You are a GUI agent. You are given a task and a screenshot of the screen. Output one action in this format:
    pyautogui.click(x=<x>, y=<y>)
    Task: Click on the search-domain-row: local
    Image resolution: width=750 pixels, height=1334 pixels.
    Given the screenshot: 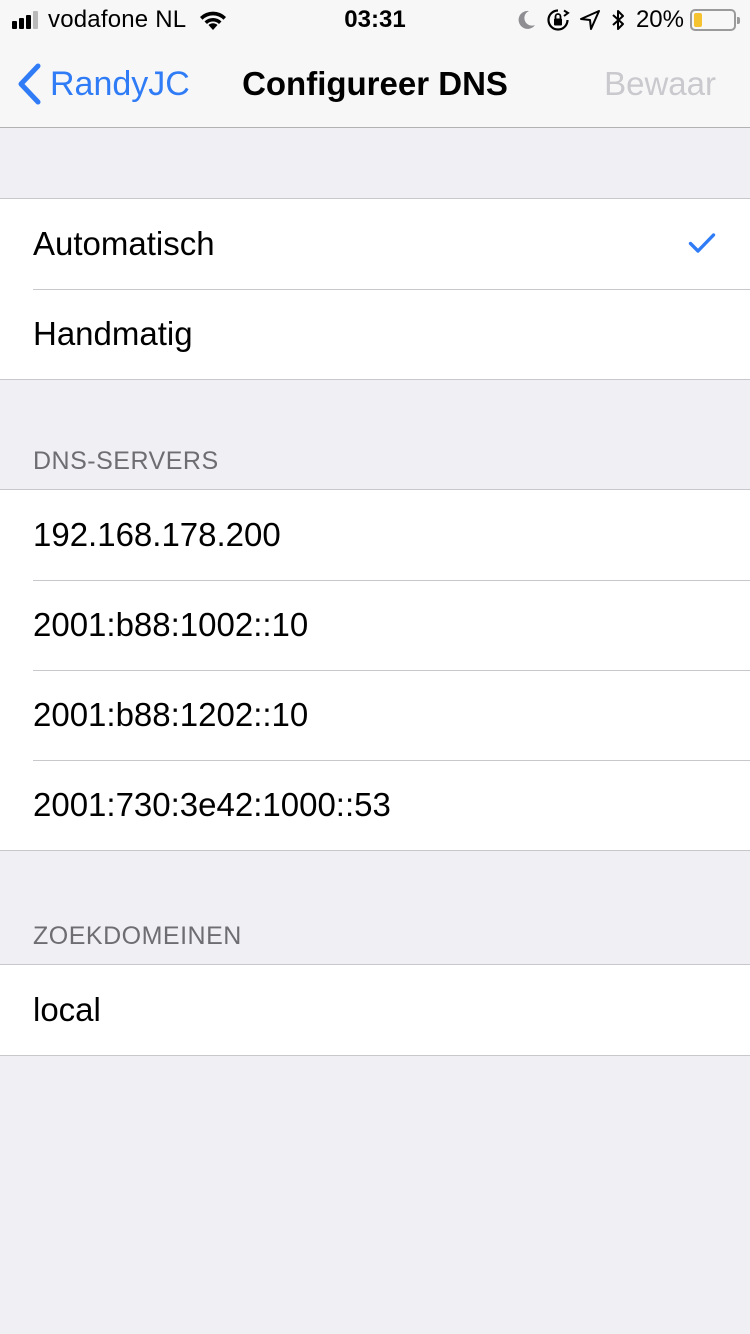 What is the action you would take?
    pyautogui.click(x=375, y=1010)
    